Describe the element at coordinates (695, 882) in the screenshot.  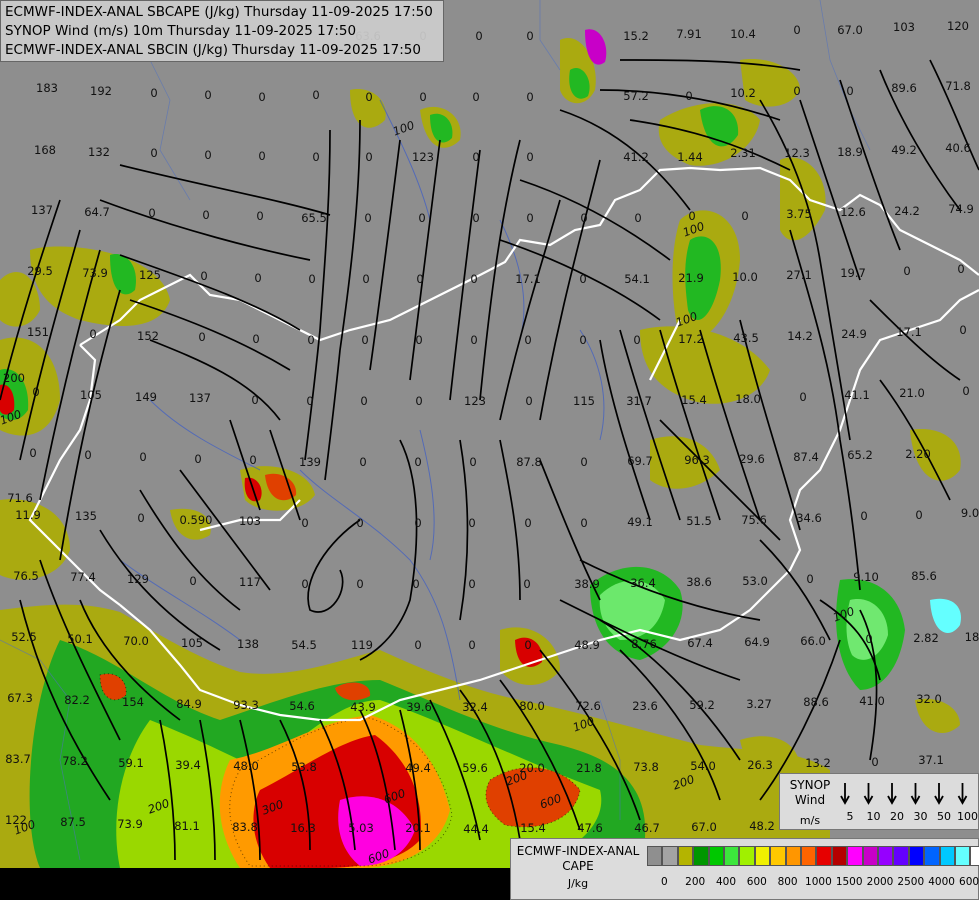
I see `legend-tick-label: 200` at that location.